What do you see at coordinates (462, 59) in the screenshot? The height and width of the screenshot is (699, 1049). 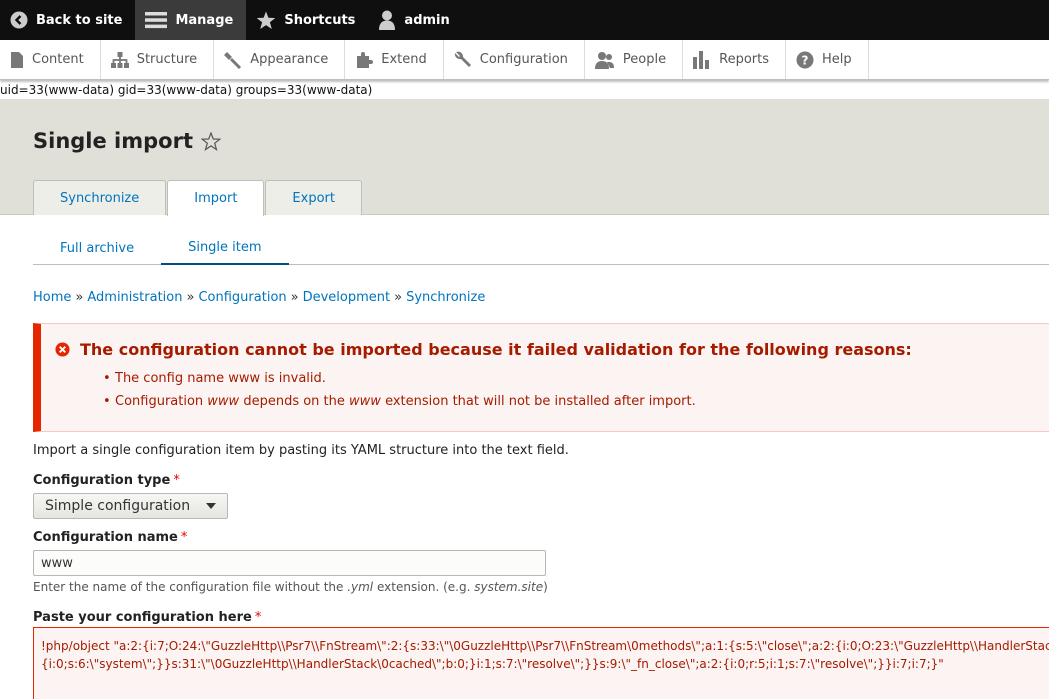 I see `wrench-icon` at bounding box center [462, 59].